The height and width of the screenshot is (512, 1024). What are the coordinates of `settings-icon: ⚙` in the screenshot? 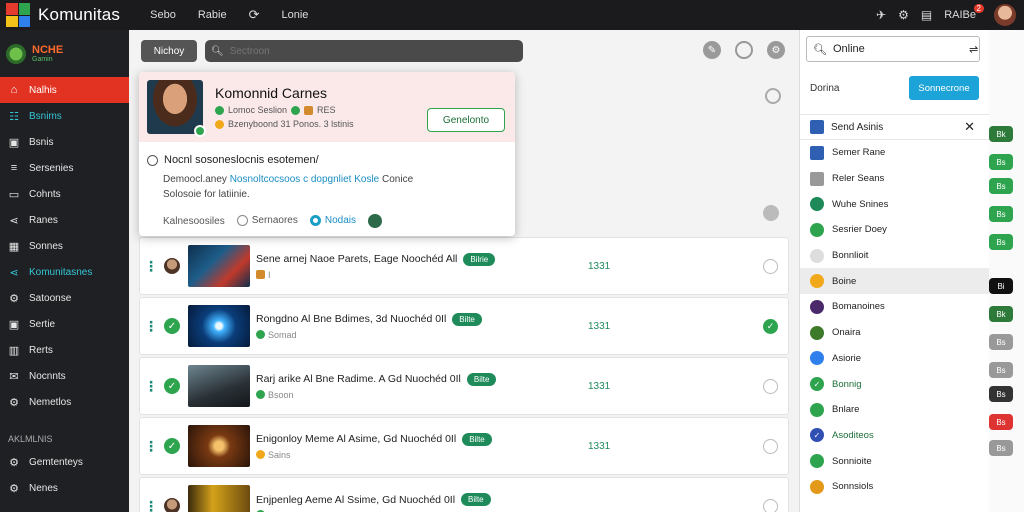 It's located at (903, 15).